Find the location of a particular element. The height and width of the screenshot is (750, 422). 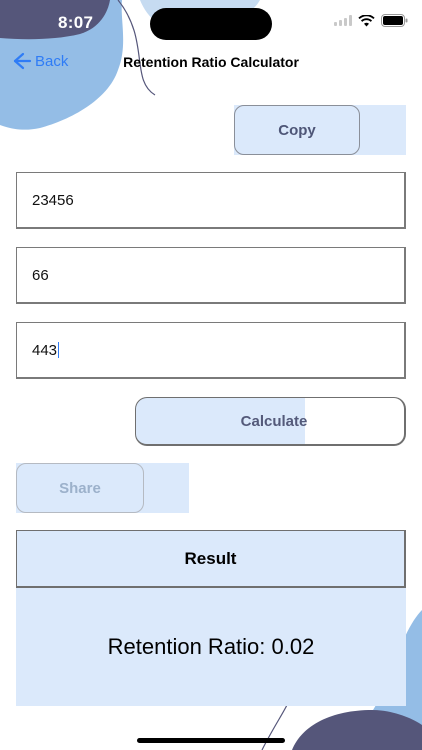

status-bar: 8:07 is located at coordinates (211, 23).